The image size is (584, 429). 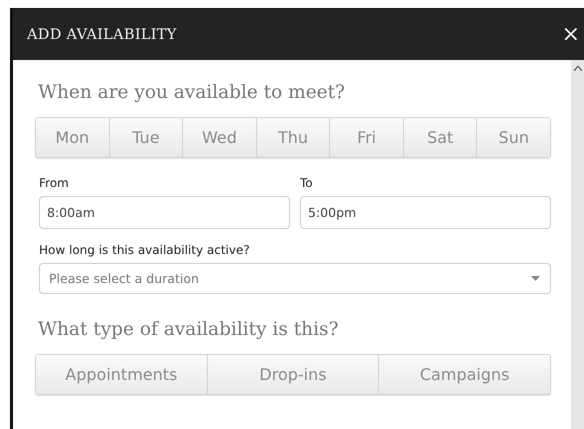 What do you see at coordinates (219, 137) in the screenshot?
I see `day-button: Wed` at bounding box center [219, 137].